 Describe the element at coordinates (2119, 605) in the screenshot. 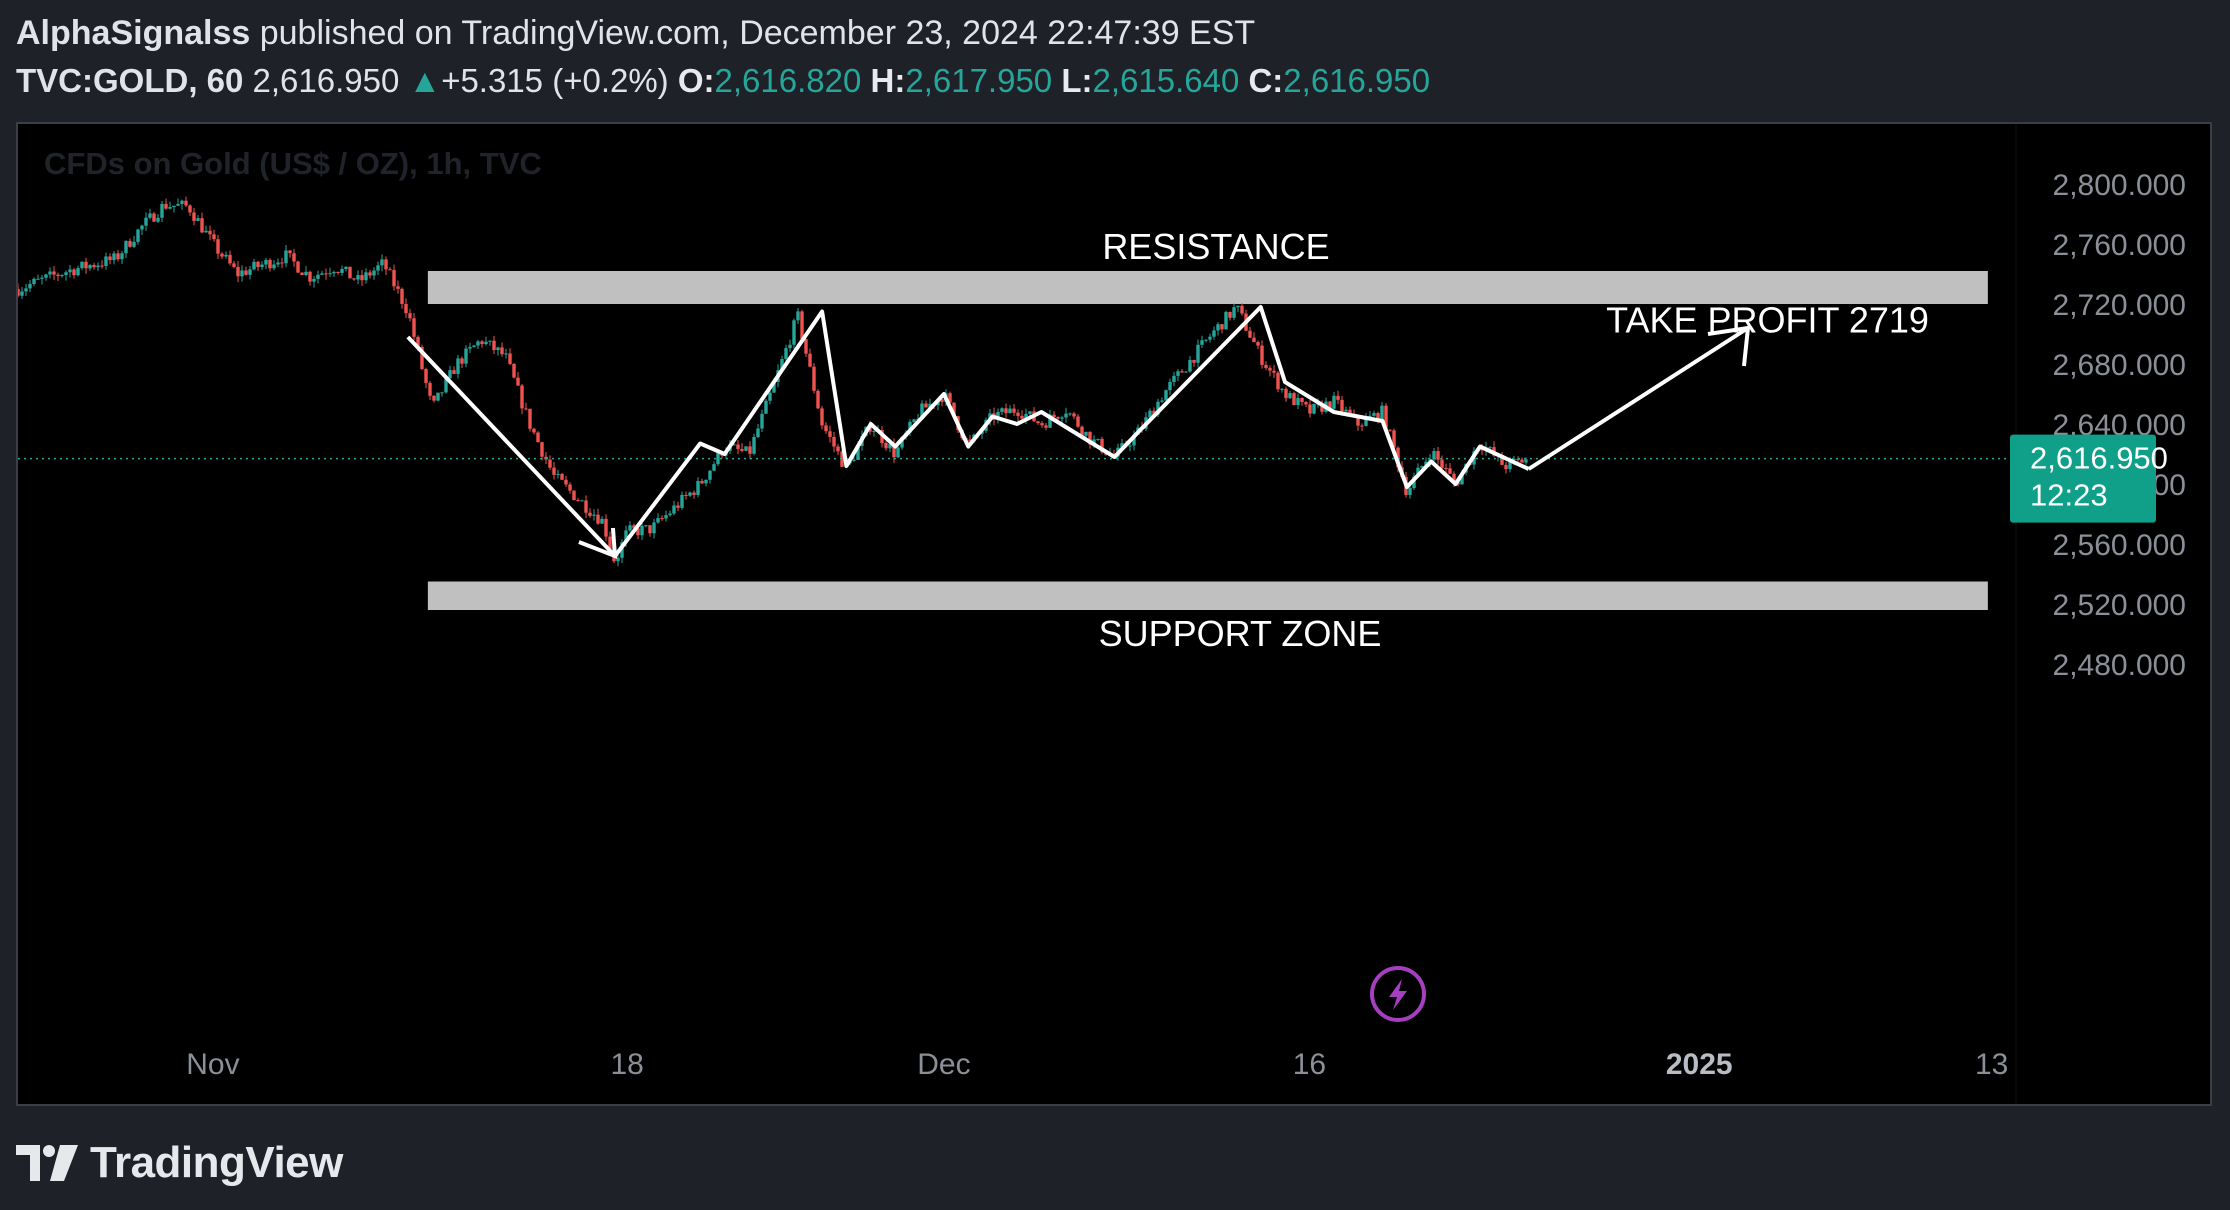

I see `y-tick-label: 2,520.000` at that location.